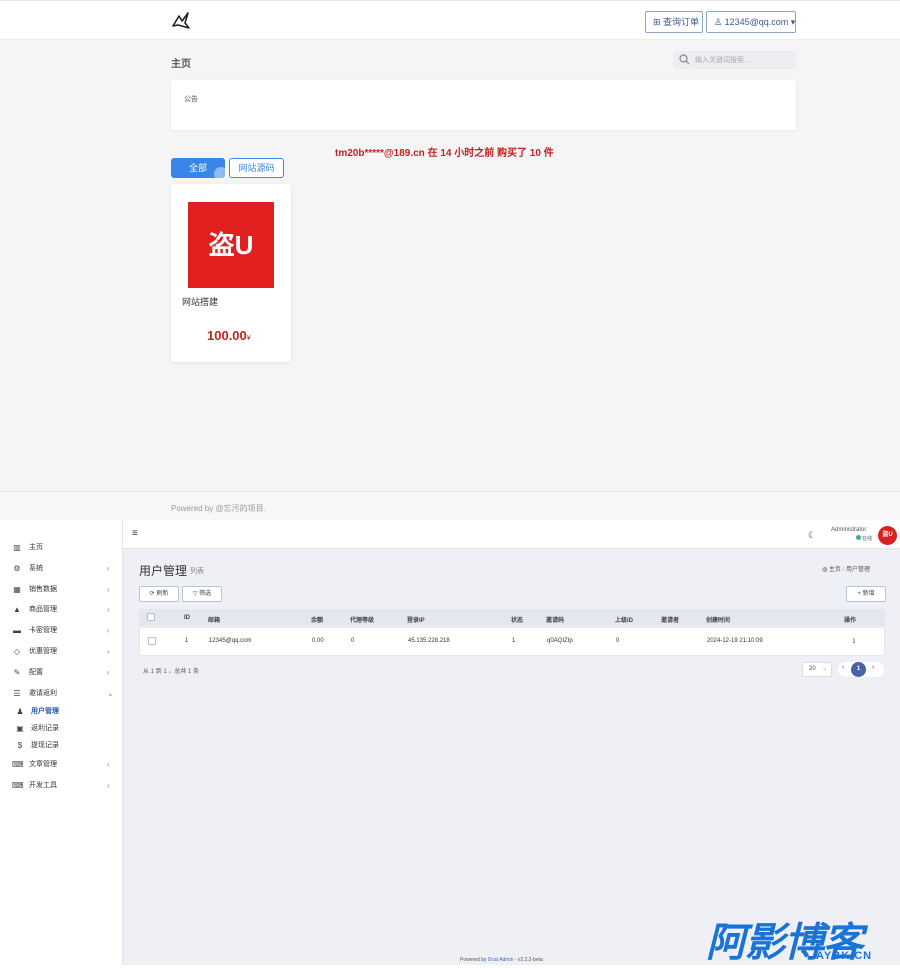 Image resolution: width=900 pixels, height=968 pixels. Describe the element at coordinates (353, 641) in the screenshot. I see `cell-level: 0` at that location.